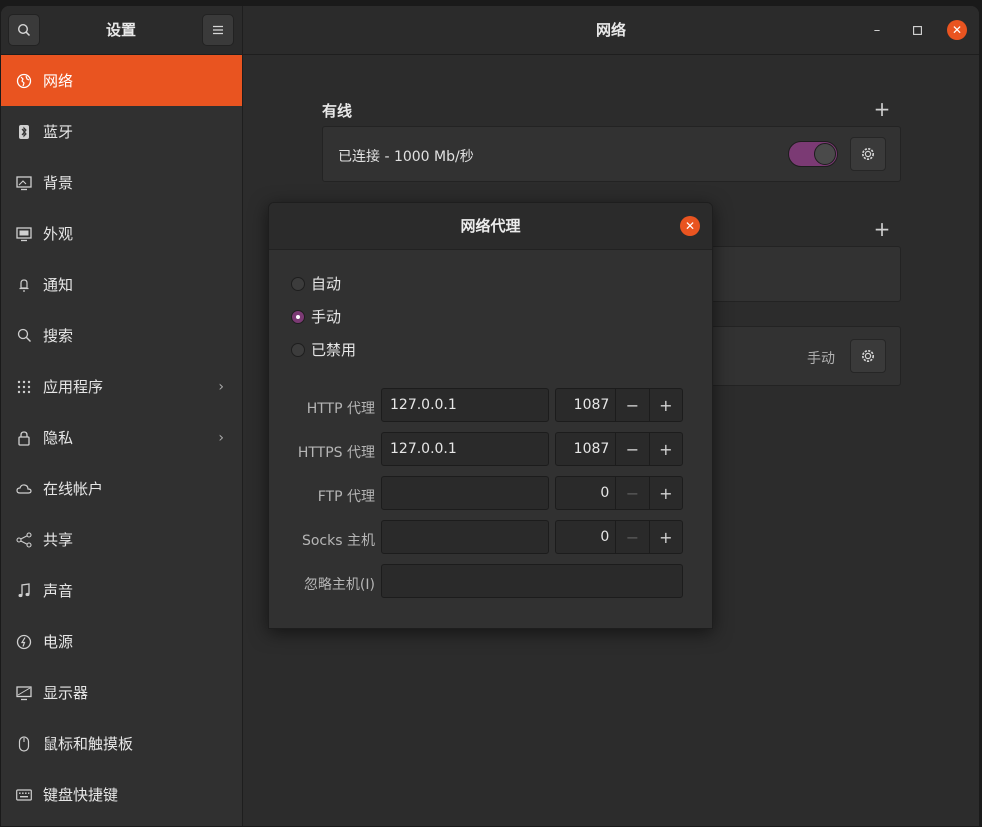 The width and height of the screenshot is (982, 827). I want to click on sidebar-item-online-accounts: 在线帐户, so click(121, 488).